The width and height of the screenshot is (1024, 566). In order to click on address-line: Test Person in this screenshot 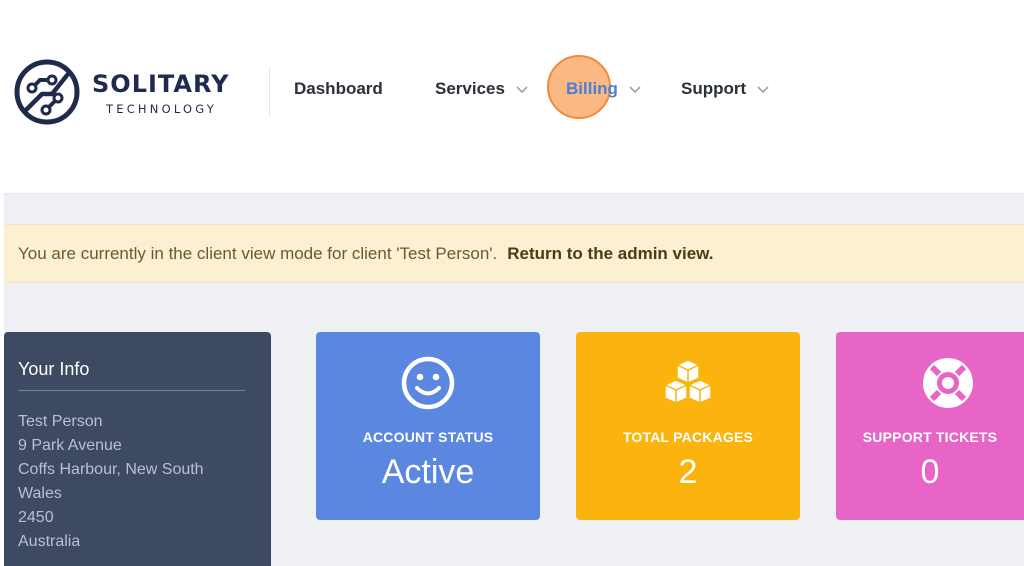, I will do `click(60, 421)`.